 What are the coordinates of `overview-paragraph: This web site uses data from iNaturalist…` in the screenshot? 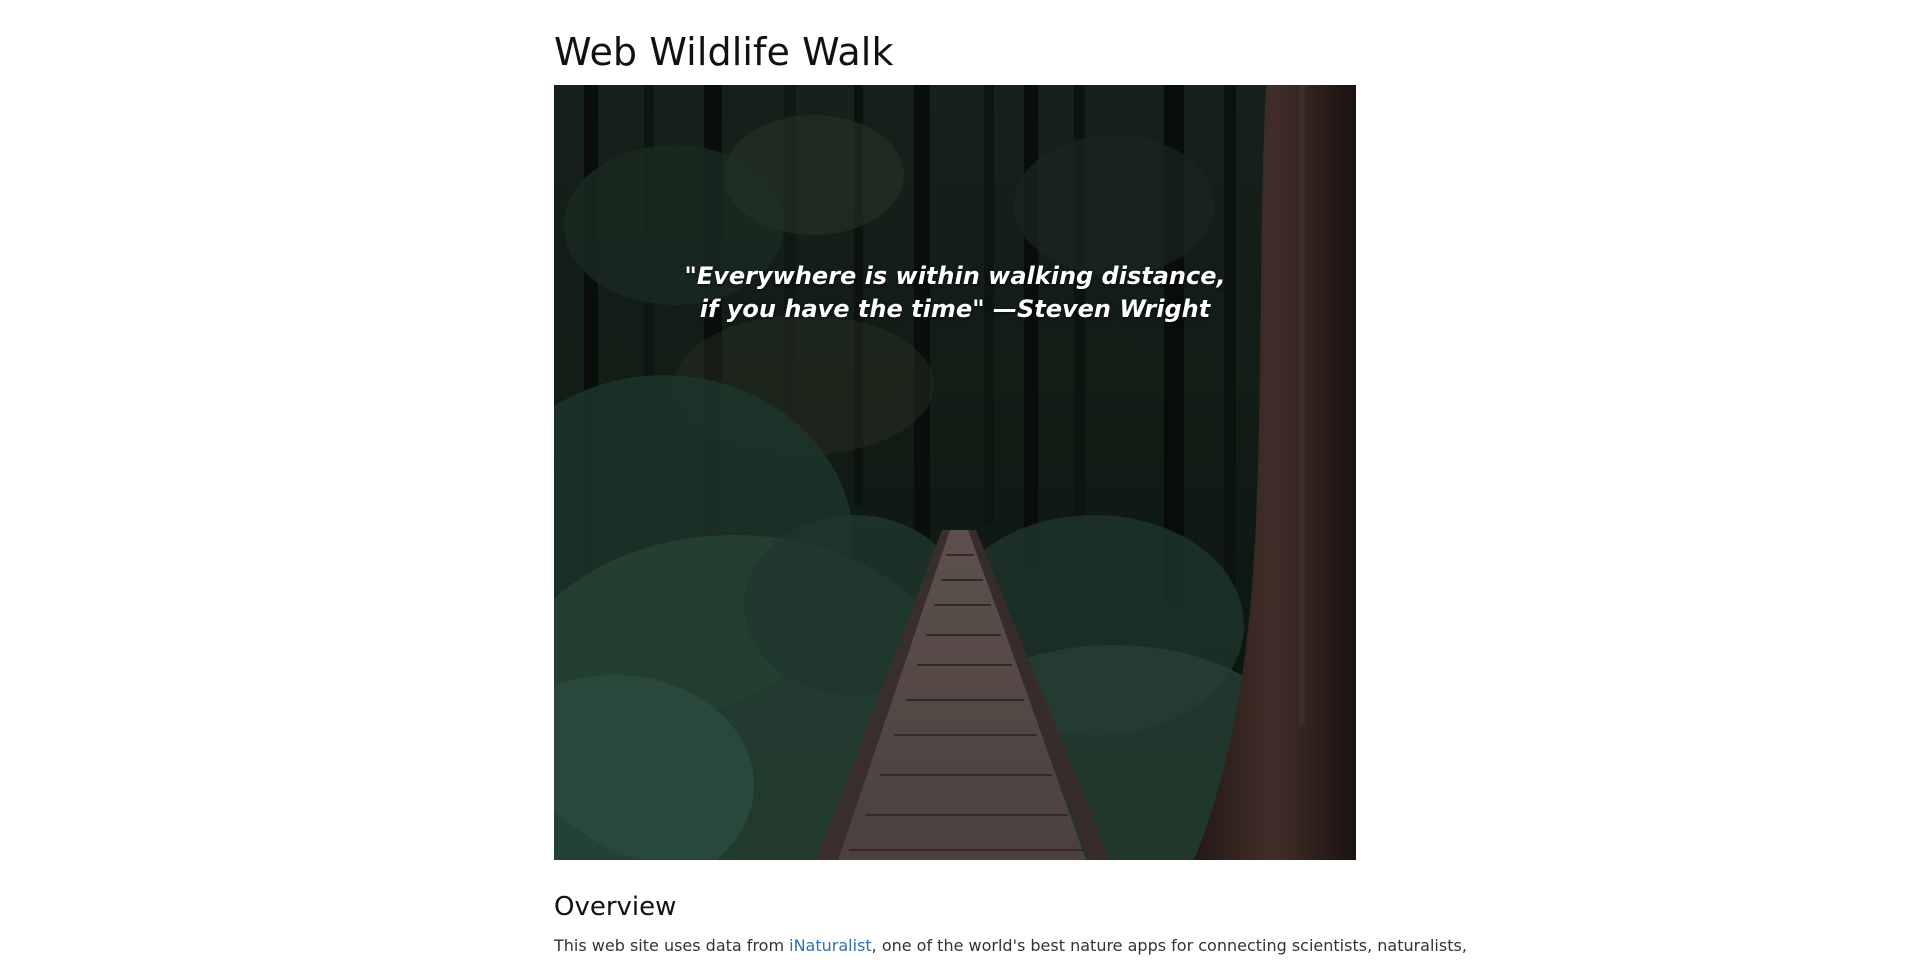 It's located at (1010, 946).